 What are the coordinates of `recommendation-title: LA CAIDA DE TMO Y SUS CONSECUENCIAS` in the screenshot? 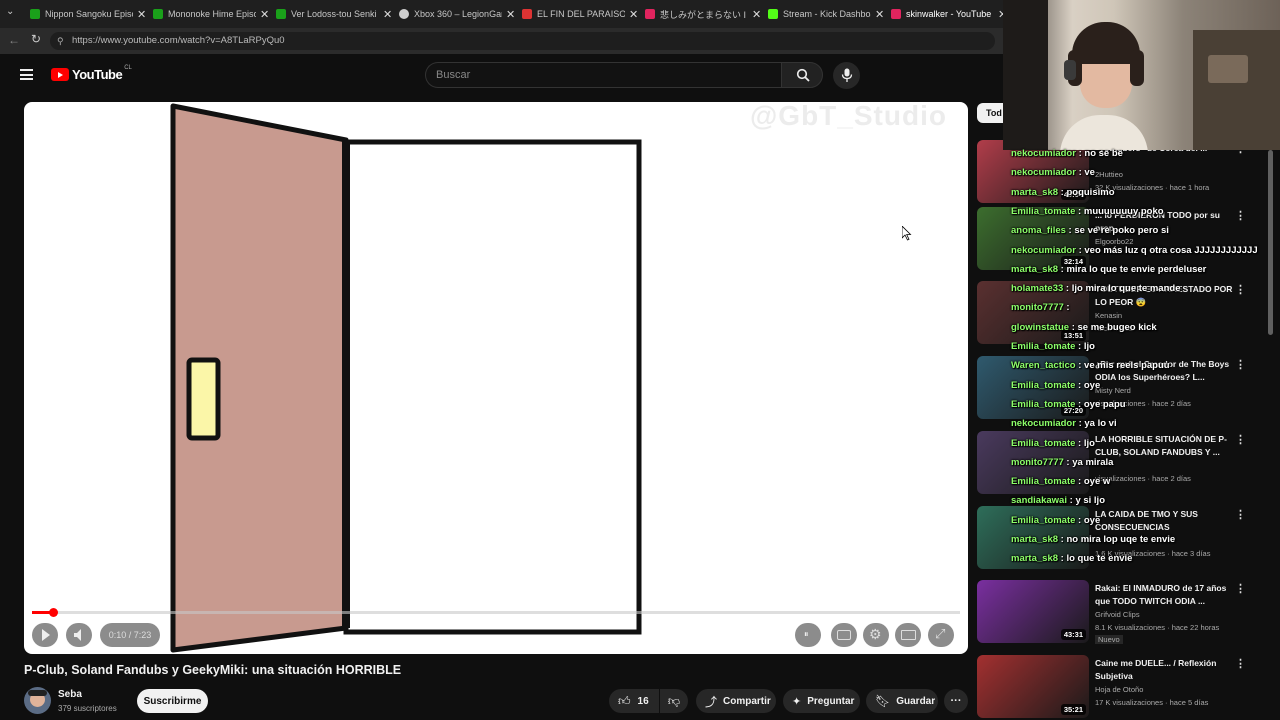 It's located at (1165, 521).